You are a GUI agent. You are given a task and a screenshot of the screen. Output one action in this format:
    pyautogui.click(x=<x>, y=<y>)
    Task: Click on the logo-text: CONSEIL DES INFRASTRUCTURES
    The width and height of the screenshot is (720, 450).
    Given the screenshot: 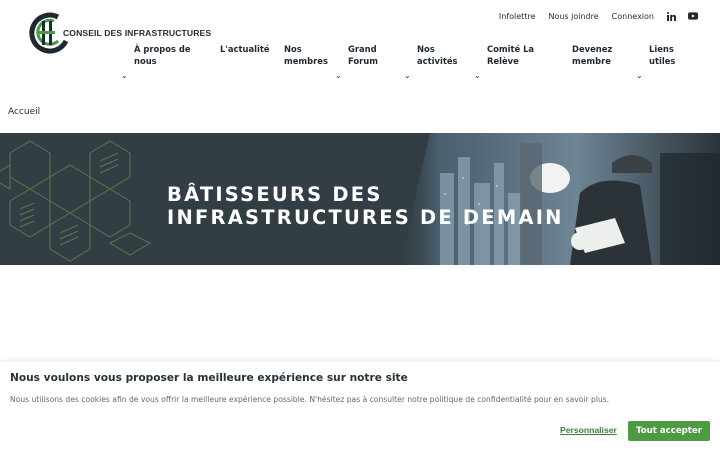 What is the action you would take?
    pyautogui.click(x=137, y=33)
    